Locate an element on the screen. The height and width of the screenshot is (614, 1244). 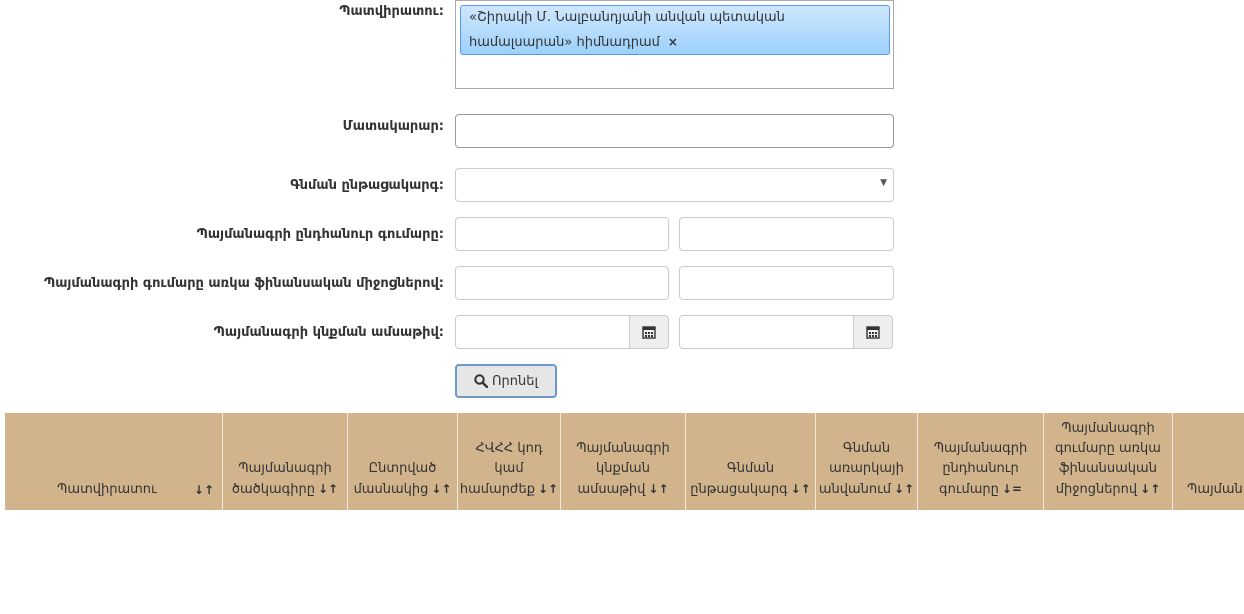
contract-total-max-input is located at coordinates (786, 234).